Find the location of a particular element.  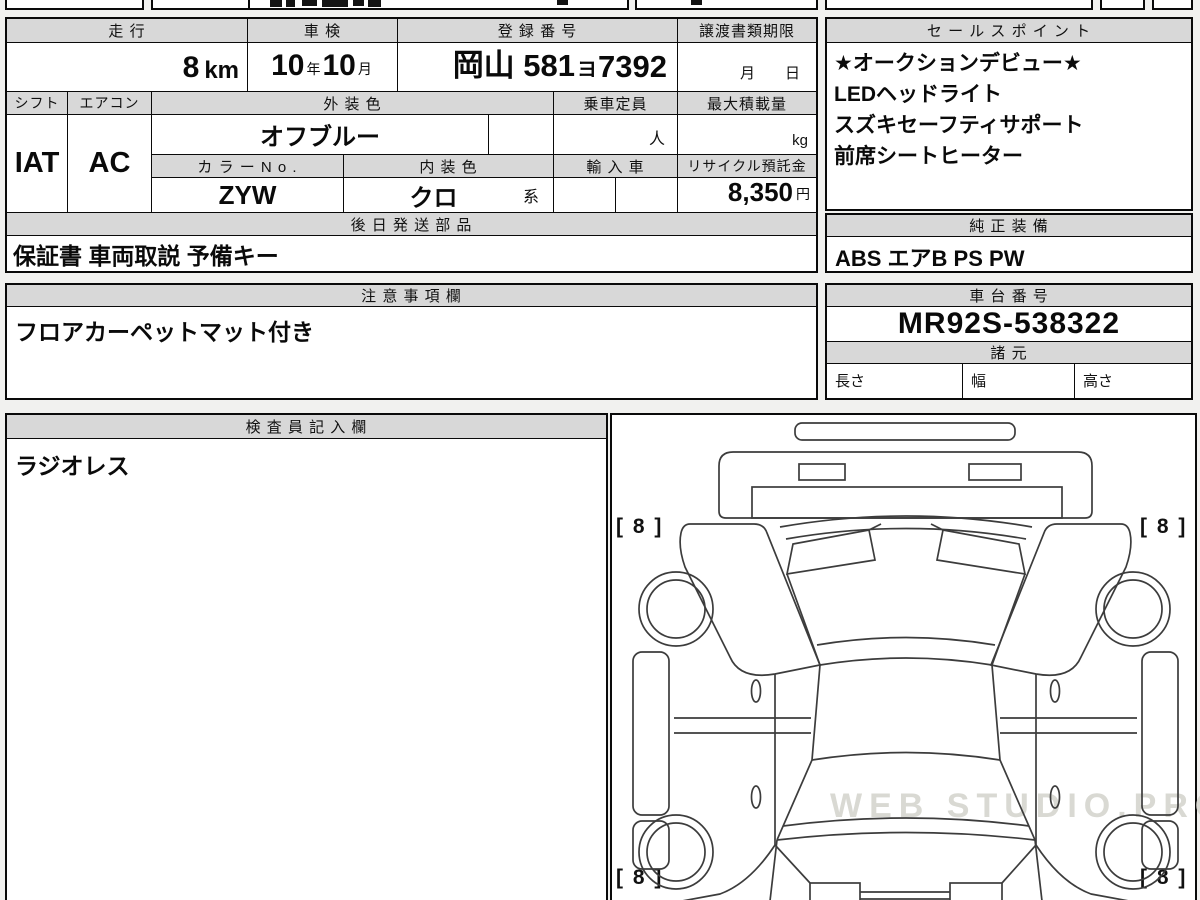

recycle-amount: 8,350 is located at coordinates (760, 192).